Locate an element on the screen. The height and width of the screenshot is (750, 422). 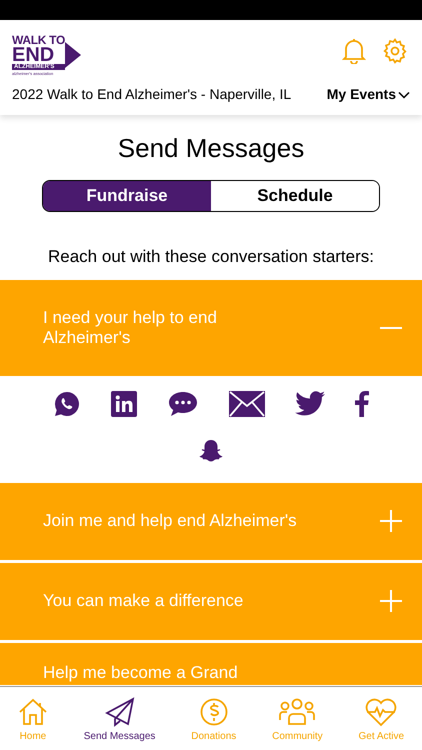
starter-text: I need your help to end Alzheimer's is located at coordinates (130, 328).